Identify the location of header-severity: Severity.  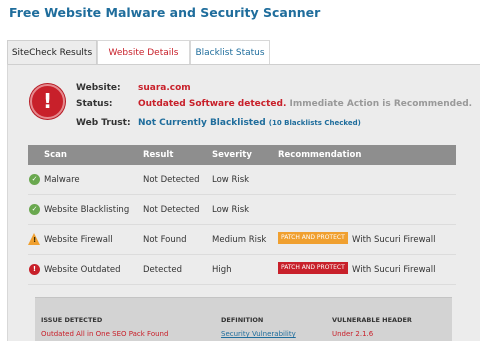
(232, 155).